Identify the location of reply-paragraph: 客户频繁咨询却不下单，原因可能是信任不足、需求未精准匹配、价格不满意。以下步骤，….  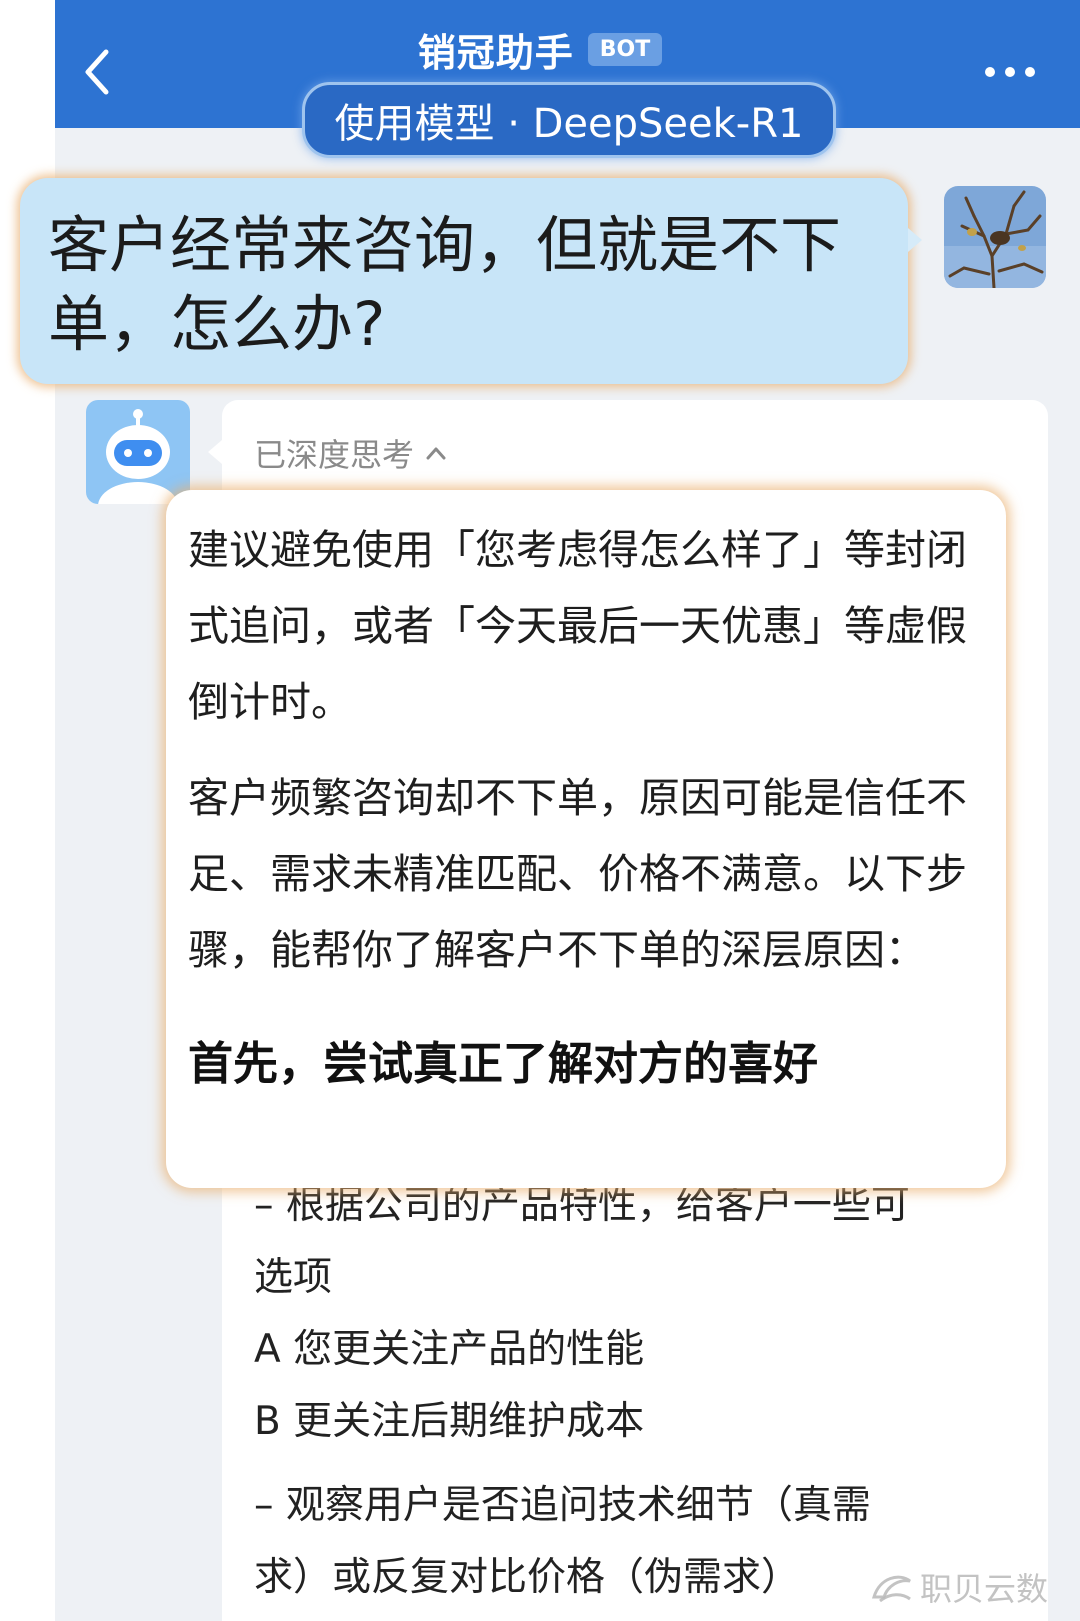
(577, 874).